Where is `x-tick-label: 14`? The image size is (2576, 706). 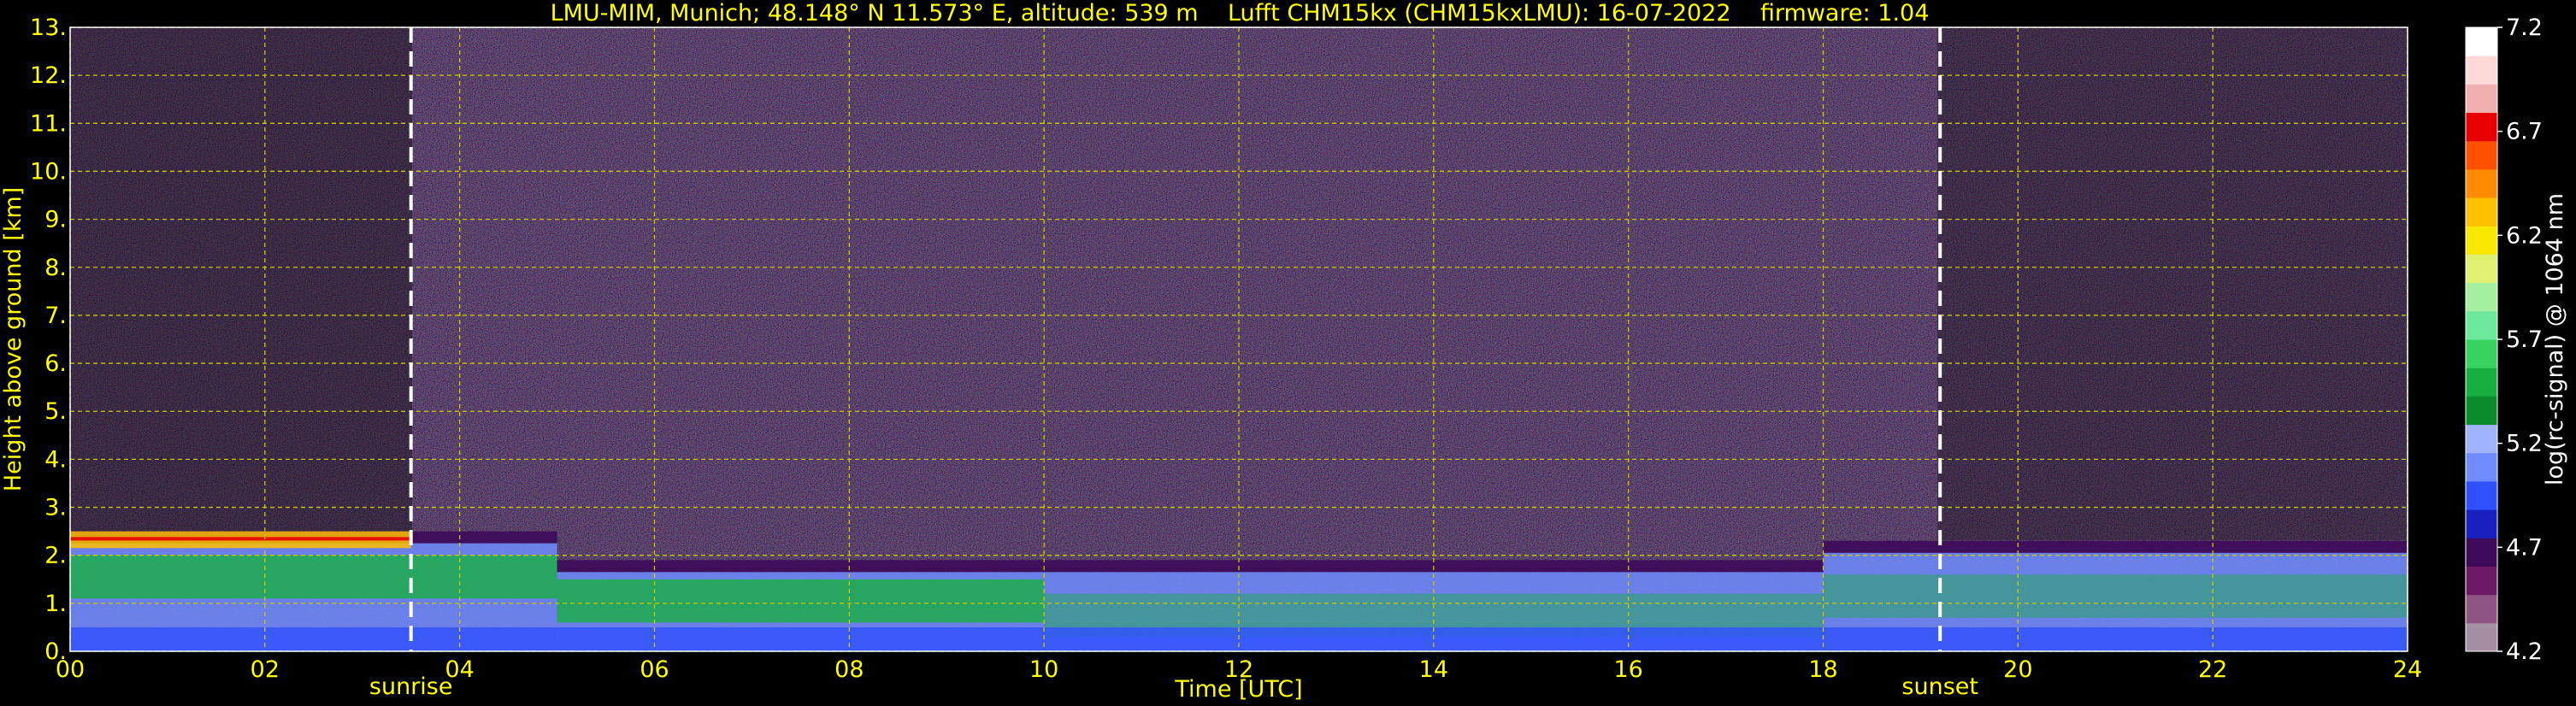 x-tick-label: 14 is located at coordinates (1433, 669).